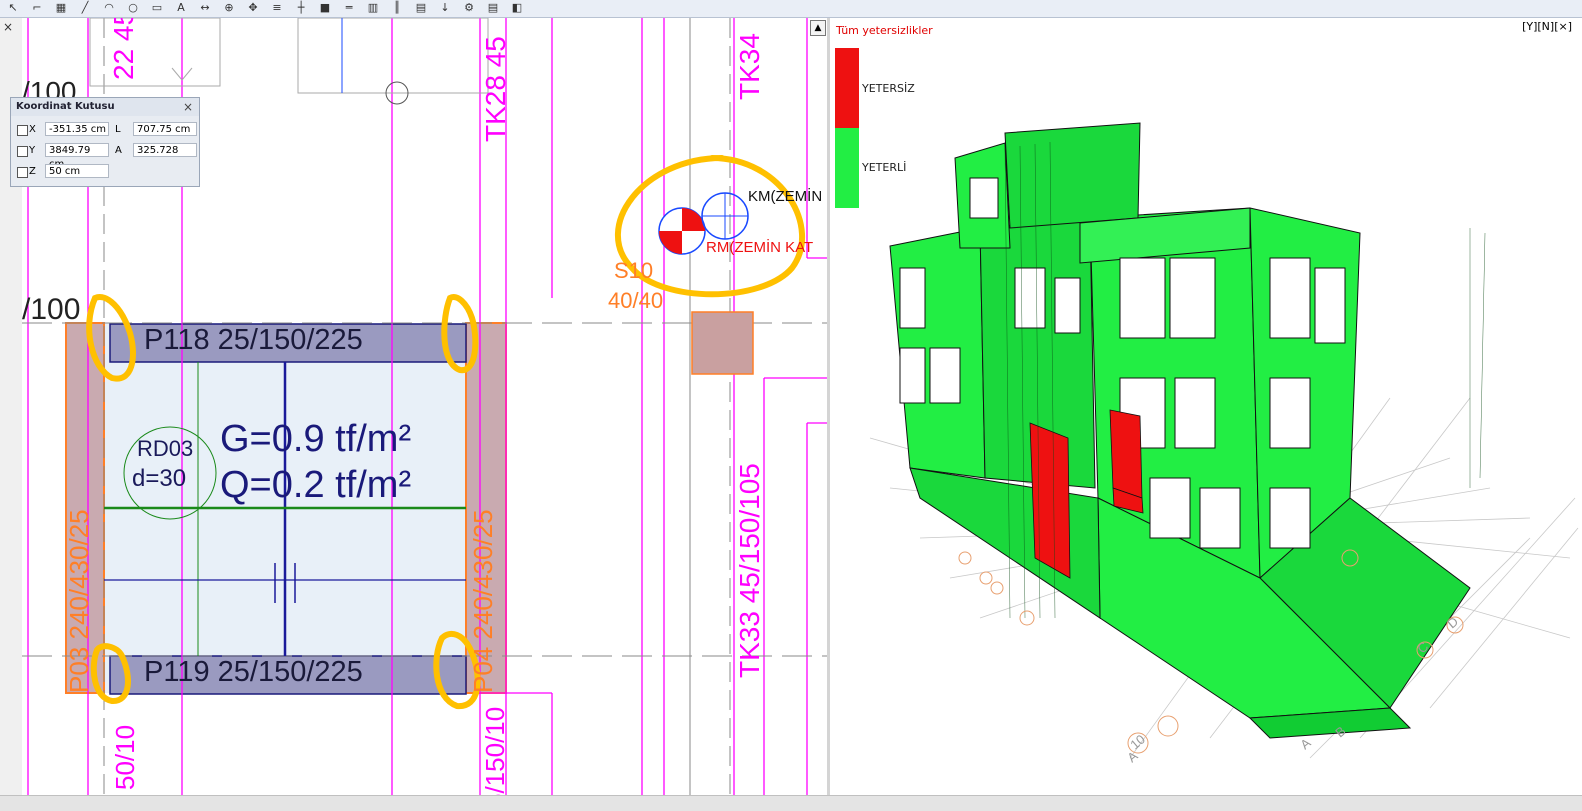  What do you see at coordinates (61, 8) in the screenshot?
I see `grid-icon: ▦` at bounding box center [61, 8].